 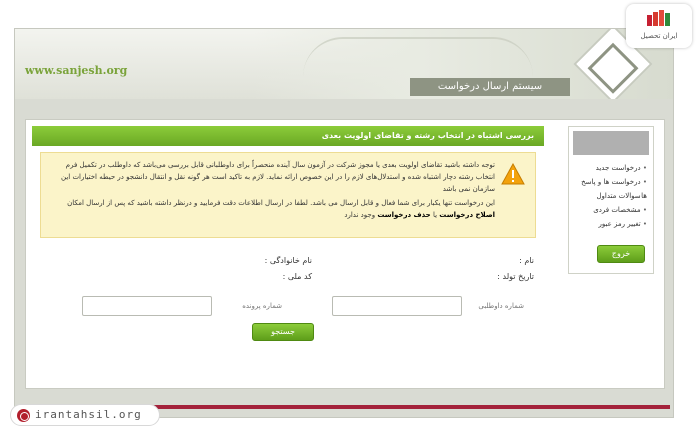 I want to click on sidebar-item-faq: سوالات متداول, so click(x=611, y=196).